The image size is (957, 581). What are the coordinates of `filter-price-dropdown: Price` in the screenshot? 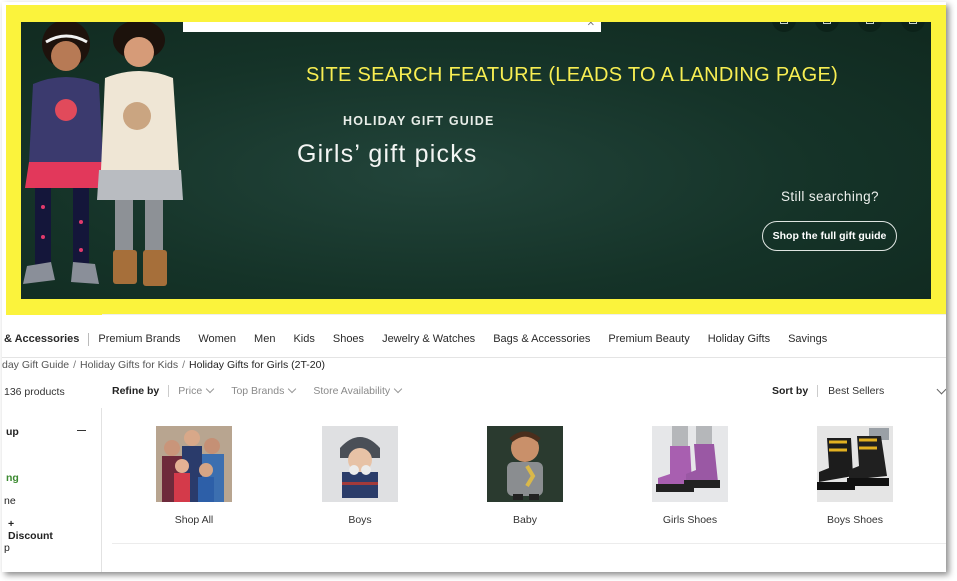 It's located at (204, 390).